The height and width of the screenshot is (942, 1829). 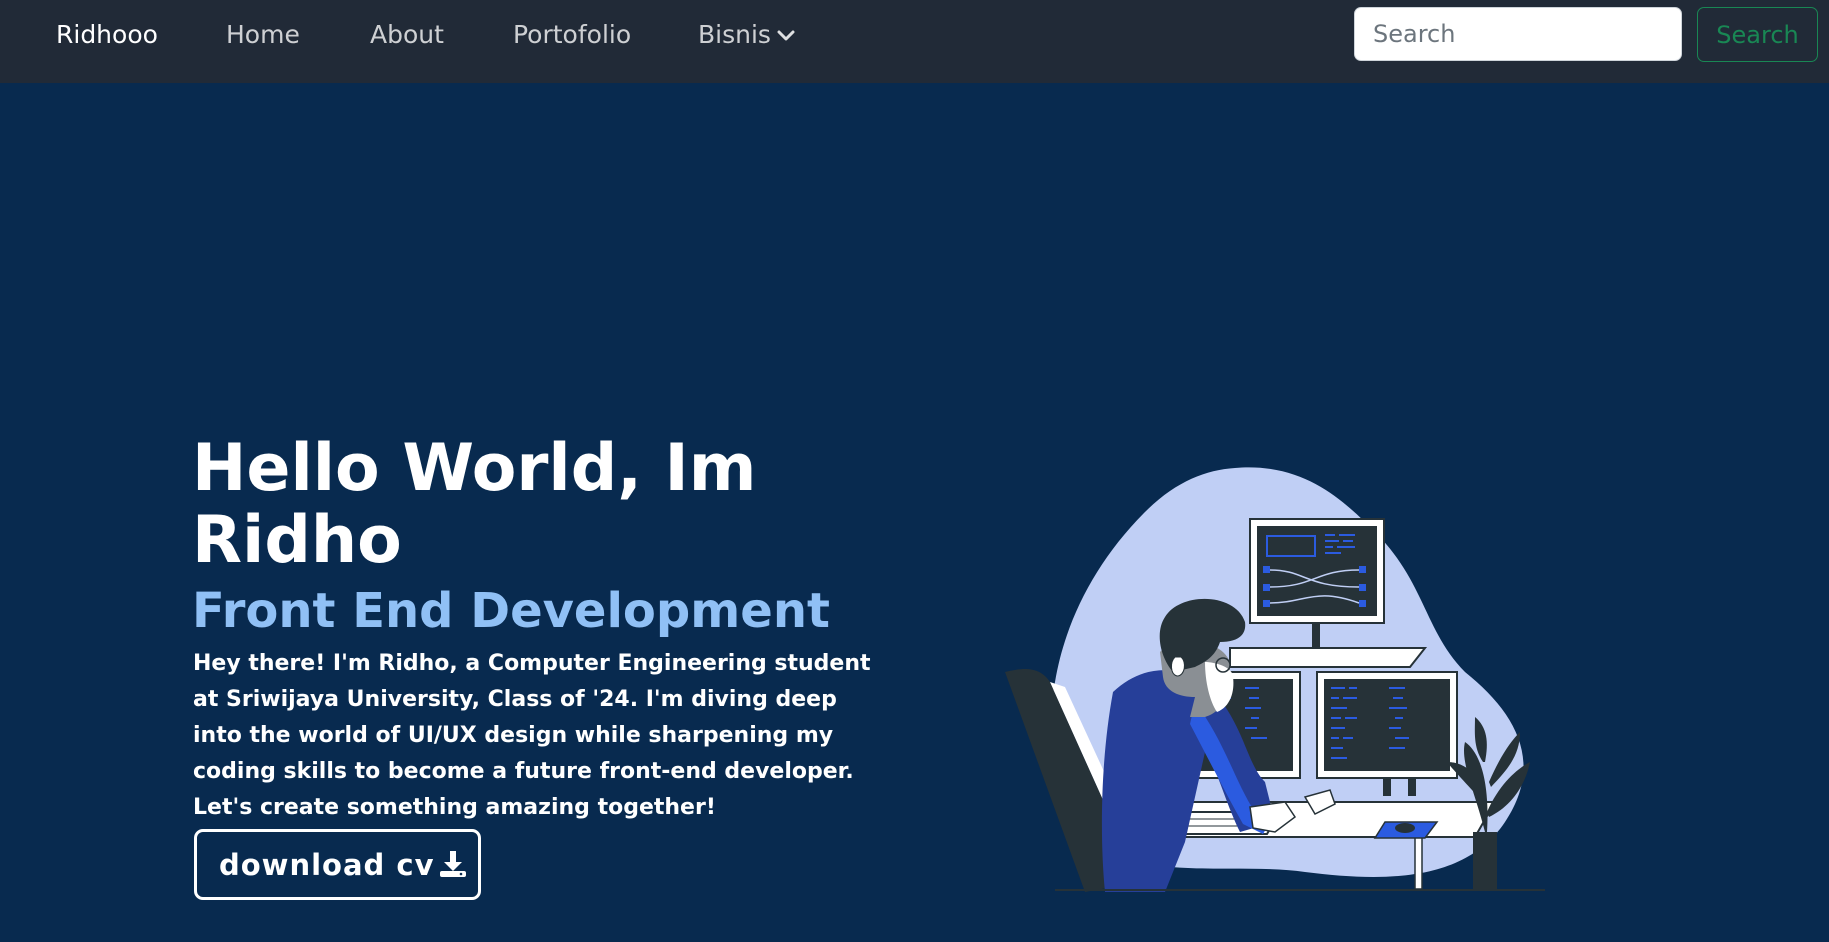 I want to click on nav-link-home: Home, so click(x=263, y=35).